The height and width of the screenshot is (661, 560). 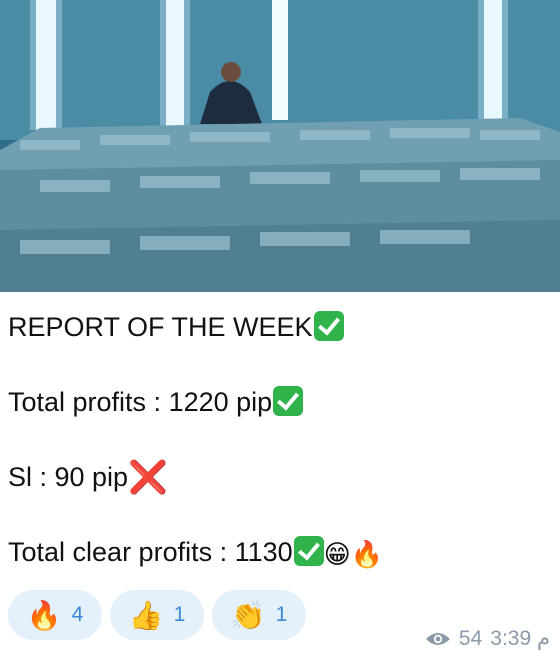 What do you see at coordinates (150, 552) in the screenshot?
I see `total-clear-profits-text: Total clear profits : 1130` at bounding box center [150, 552].